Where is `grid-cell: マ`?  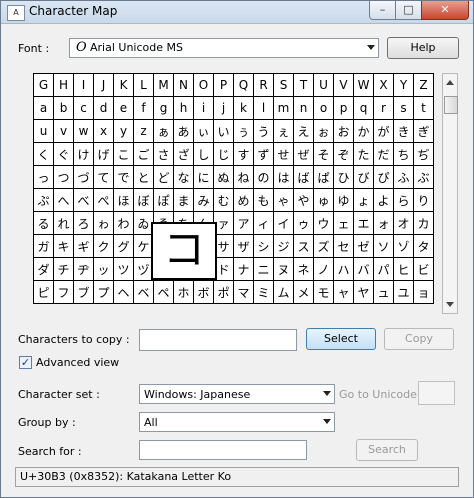
grid-cell: マ is located at coordinates (243, 292).